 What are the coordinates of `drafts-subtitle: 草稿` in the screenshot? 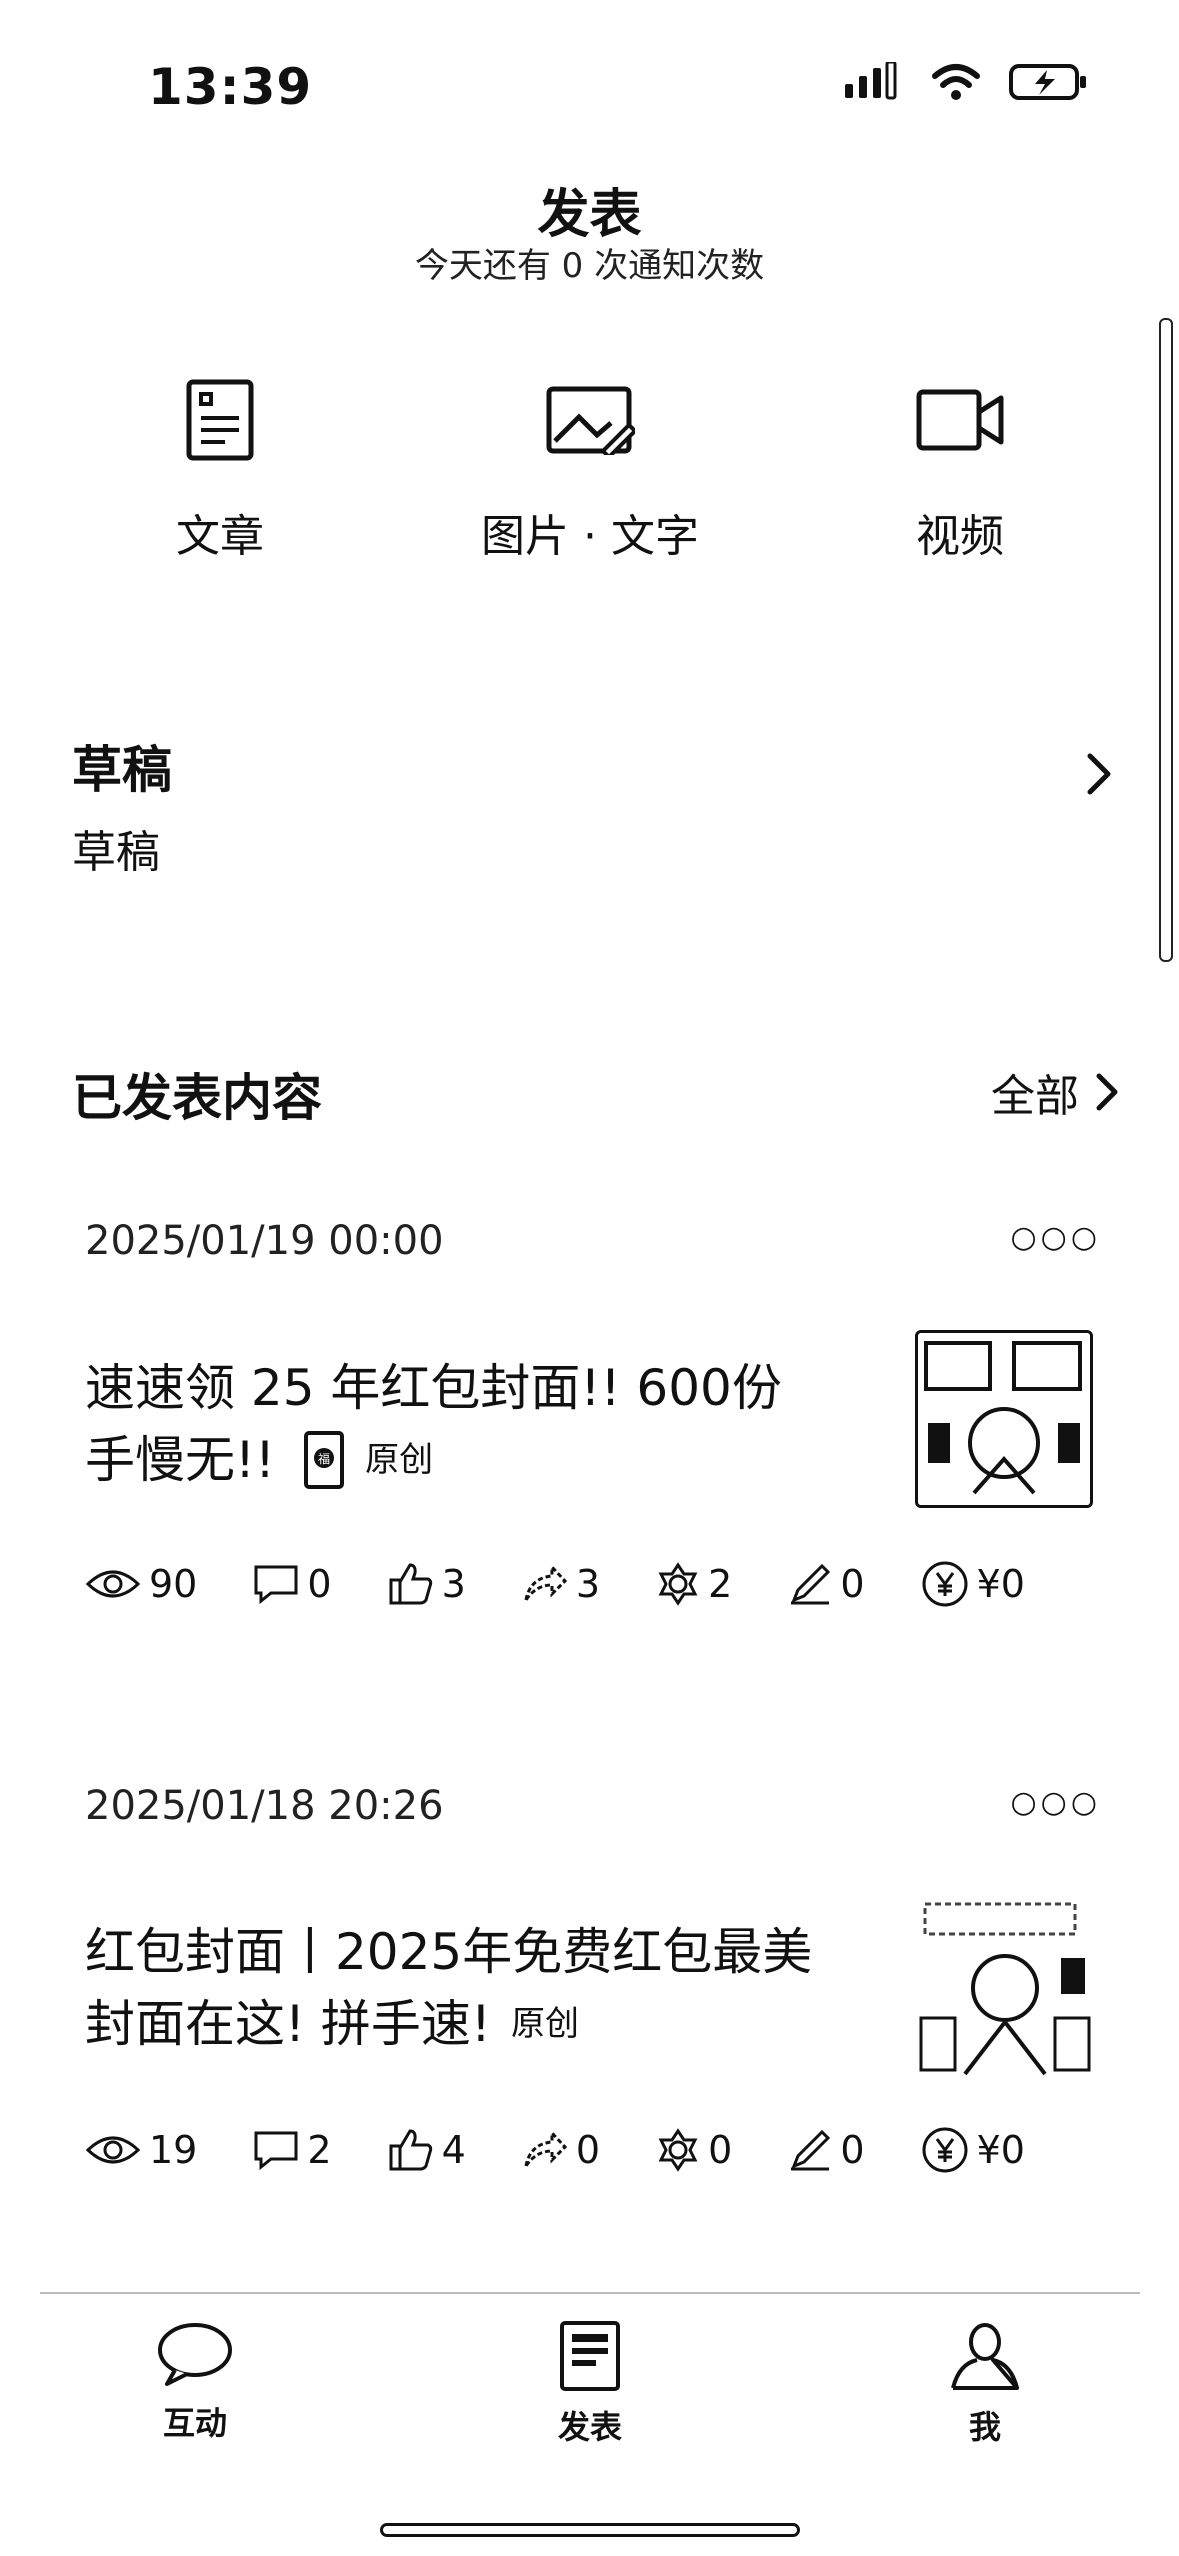 It's located at (116, 852).